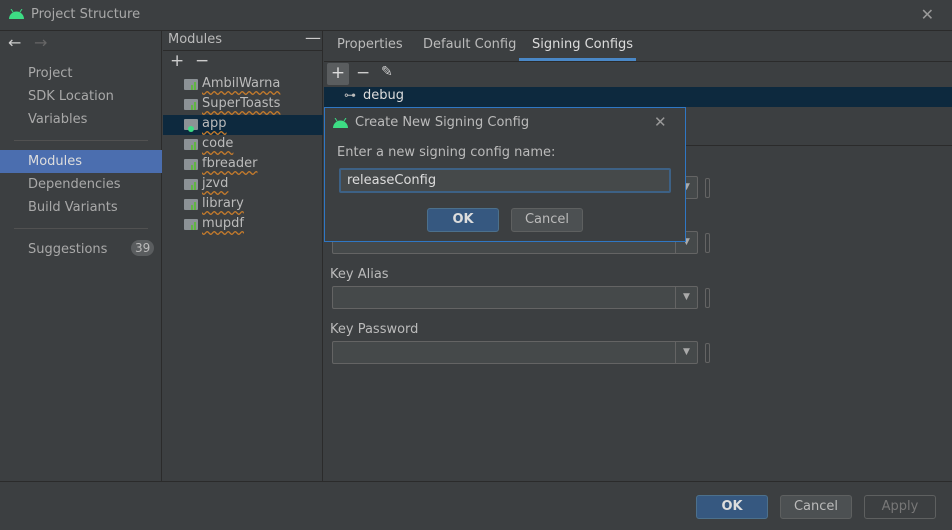  Describe the element at coordinates (383, 95) in the screenshot. I see `config-name: debug` at that location.